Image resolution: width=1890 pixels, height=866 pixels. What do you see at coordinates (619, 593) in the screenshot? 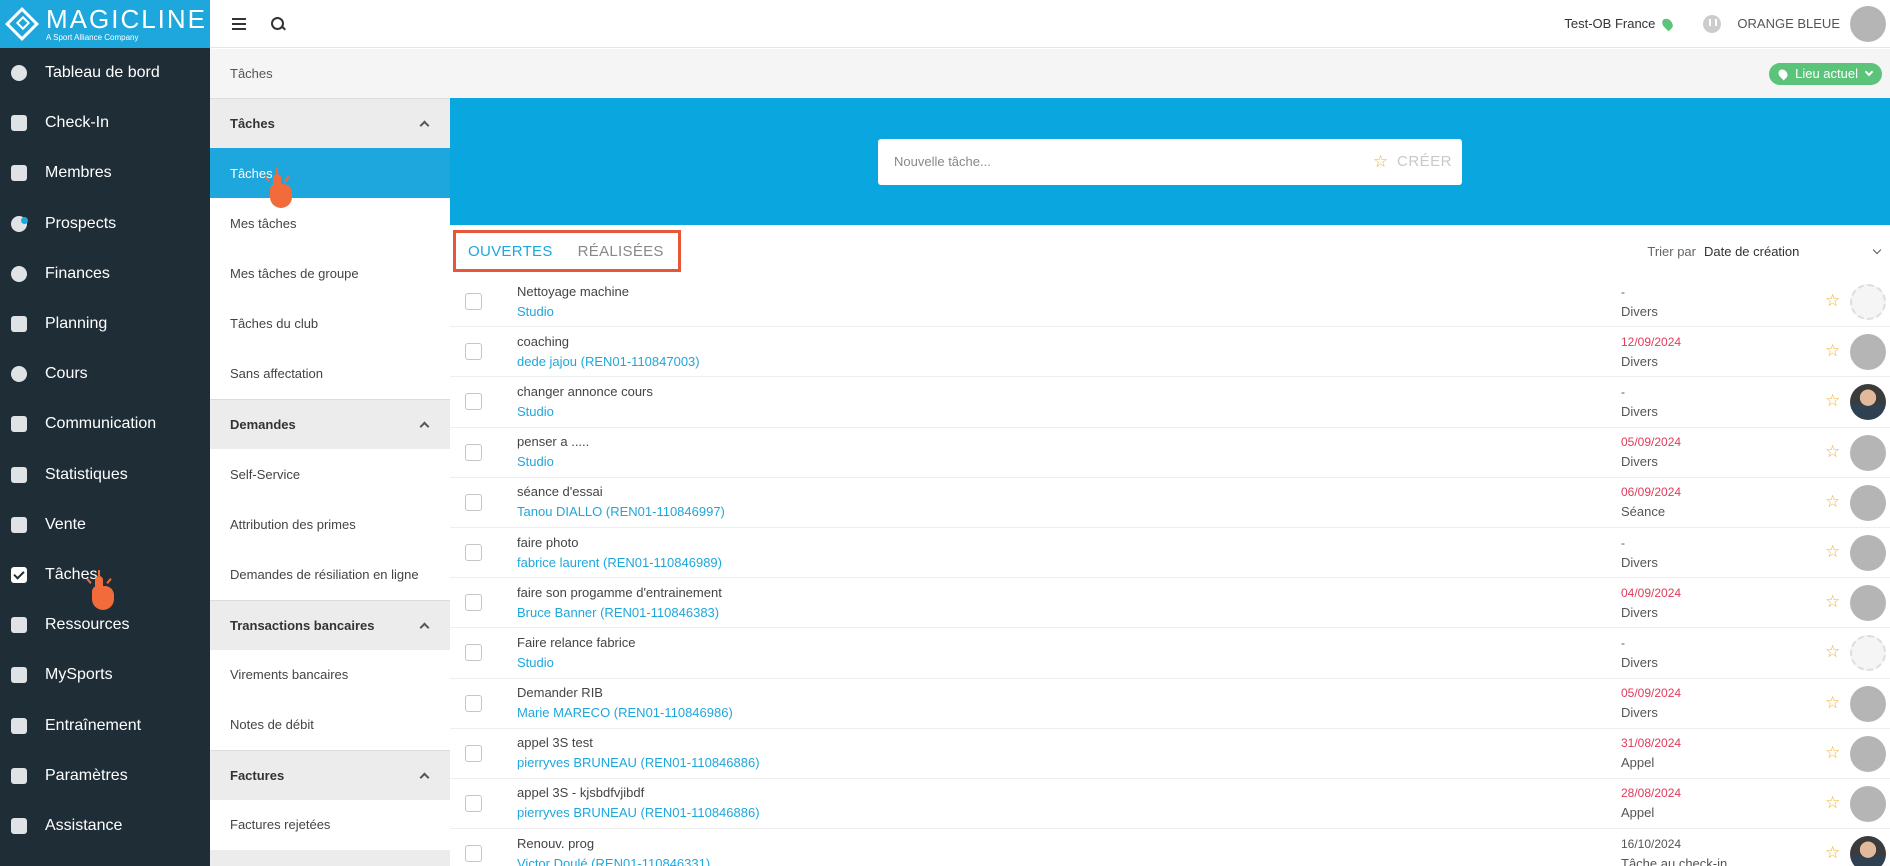
I see `task-title: faire son progamme d'entrainement` at bounding box center [619, 593].